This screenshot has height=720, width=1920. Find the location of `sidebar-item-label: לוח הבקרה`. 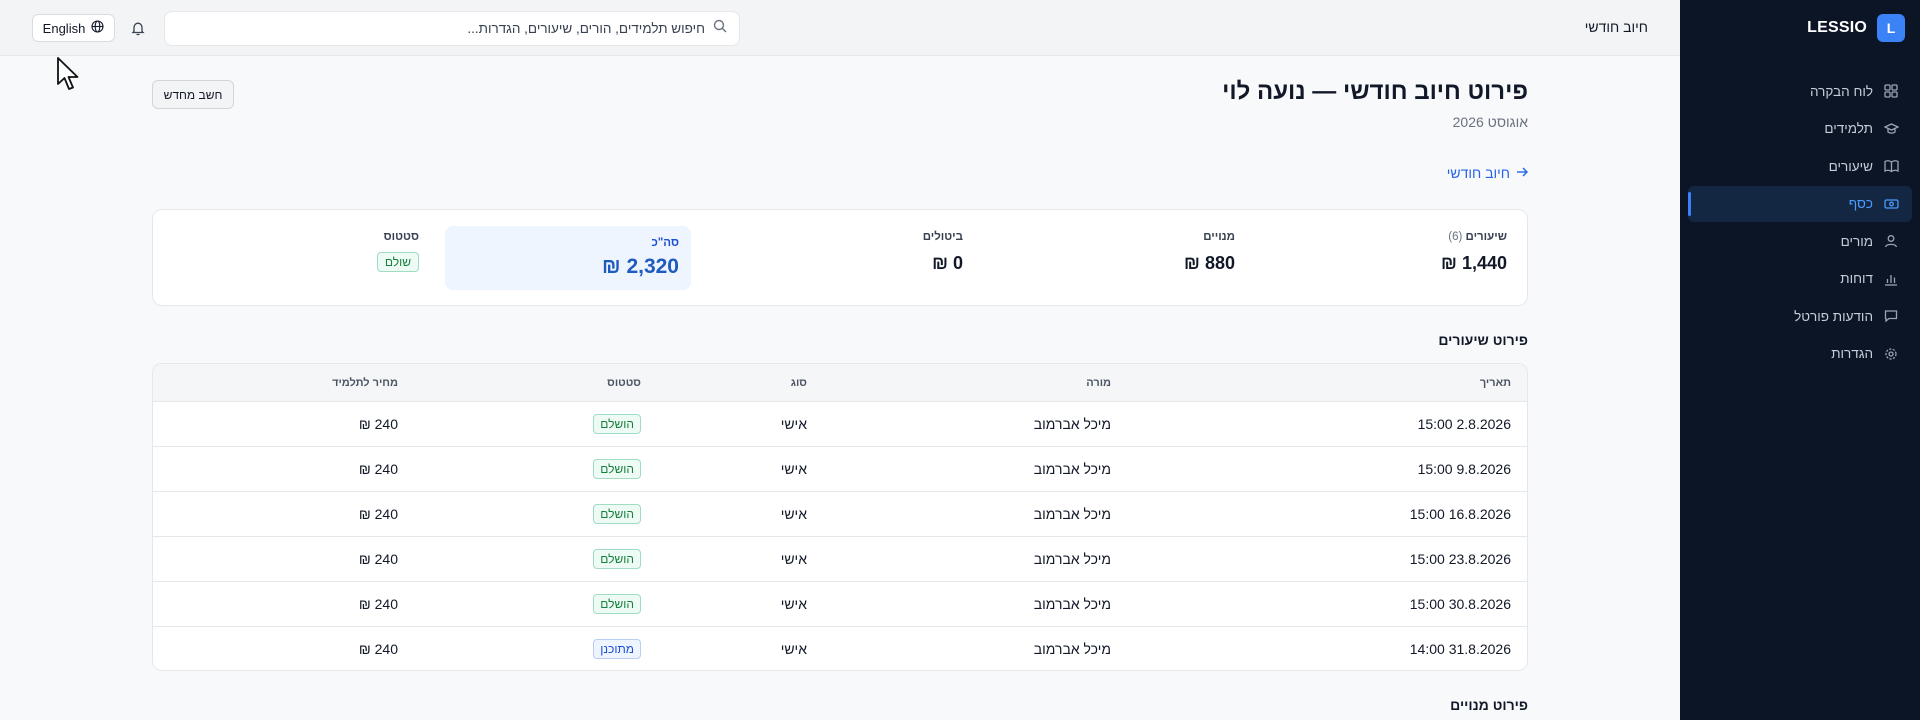

sidebar-item-label: לוח הבקרה is located at coordinates (1841, 91).